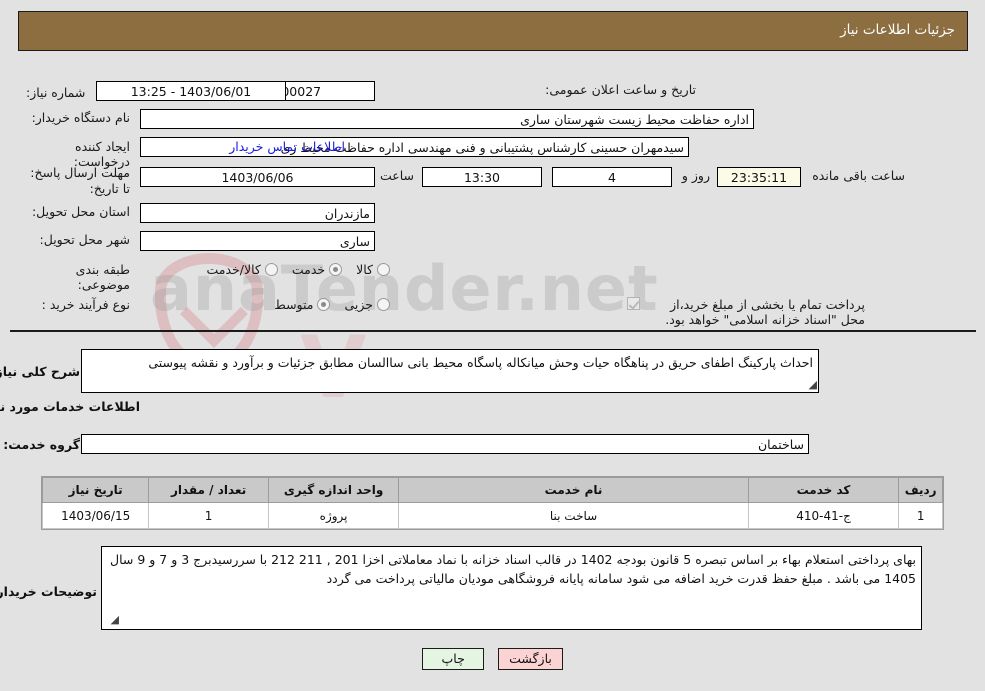 The width and height of the screenshot is (985, 691). Describe the element at coordinates (257, 213) in the screenshot. I see `province-value: مازندران` at that location.